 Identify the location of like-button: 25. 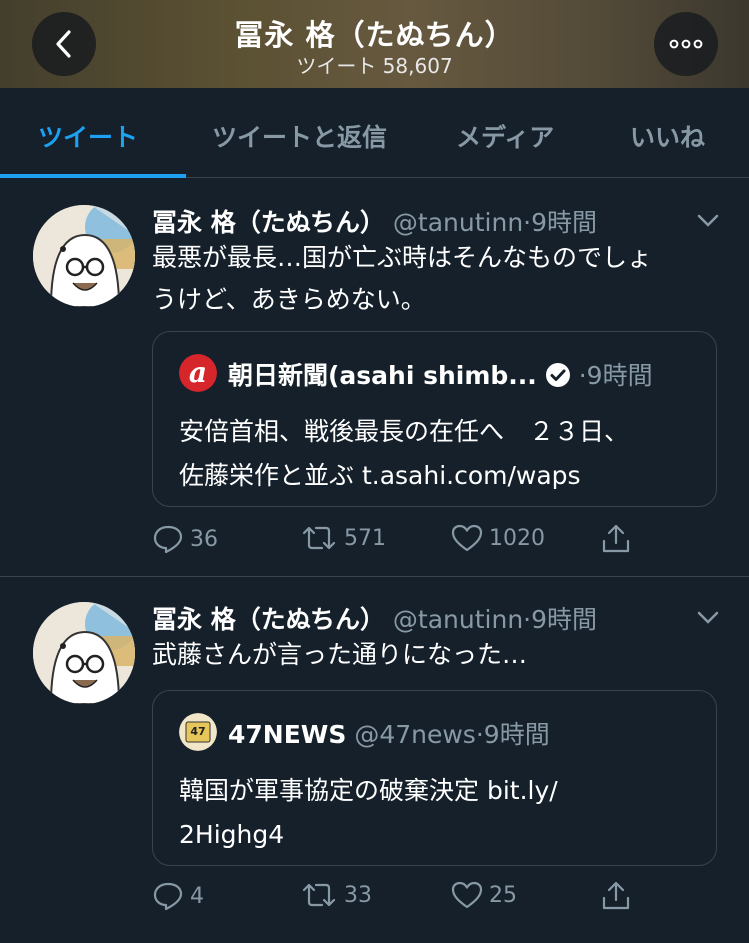
(484, 895).